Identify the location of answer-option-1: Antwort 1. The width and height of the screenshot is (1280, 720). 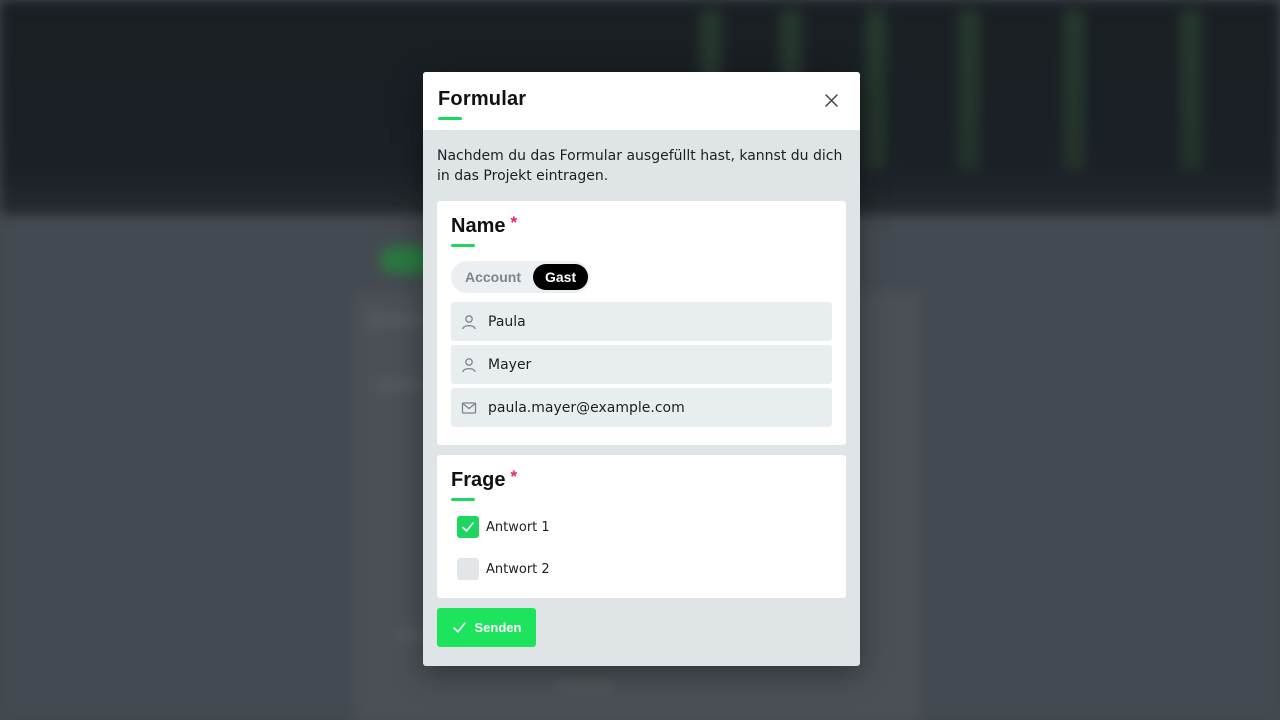
(641, 527).